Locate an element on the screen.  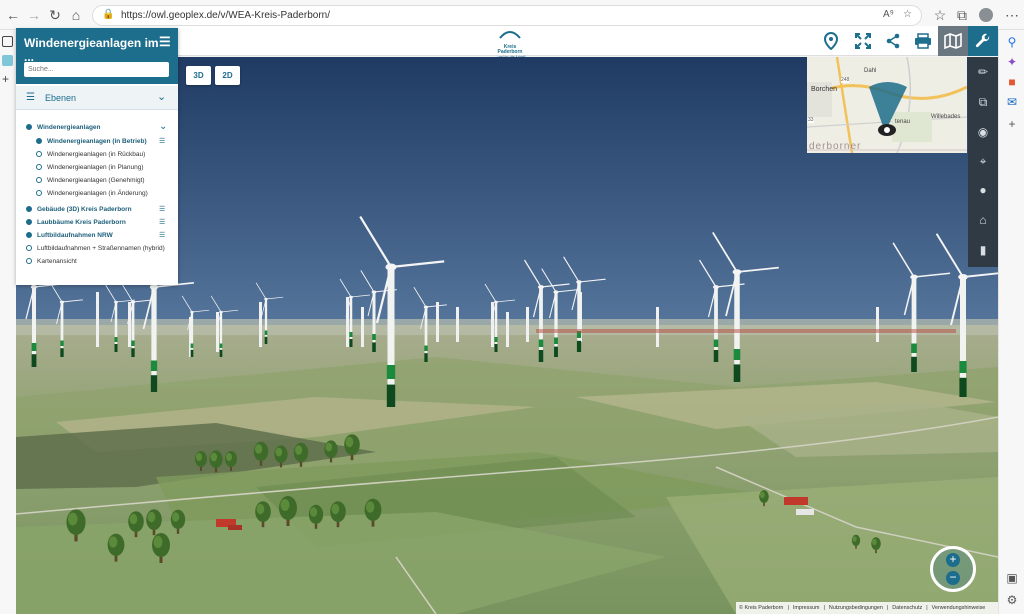
copilot-icon: ✦ is located at coordinates (1012, 62).